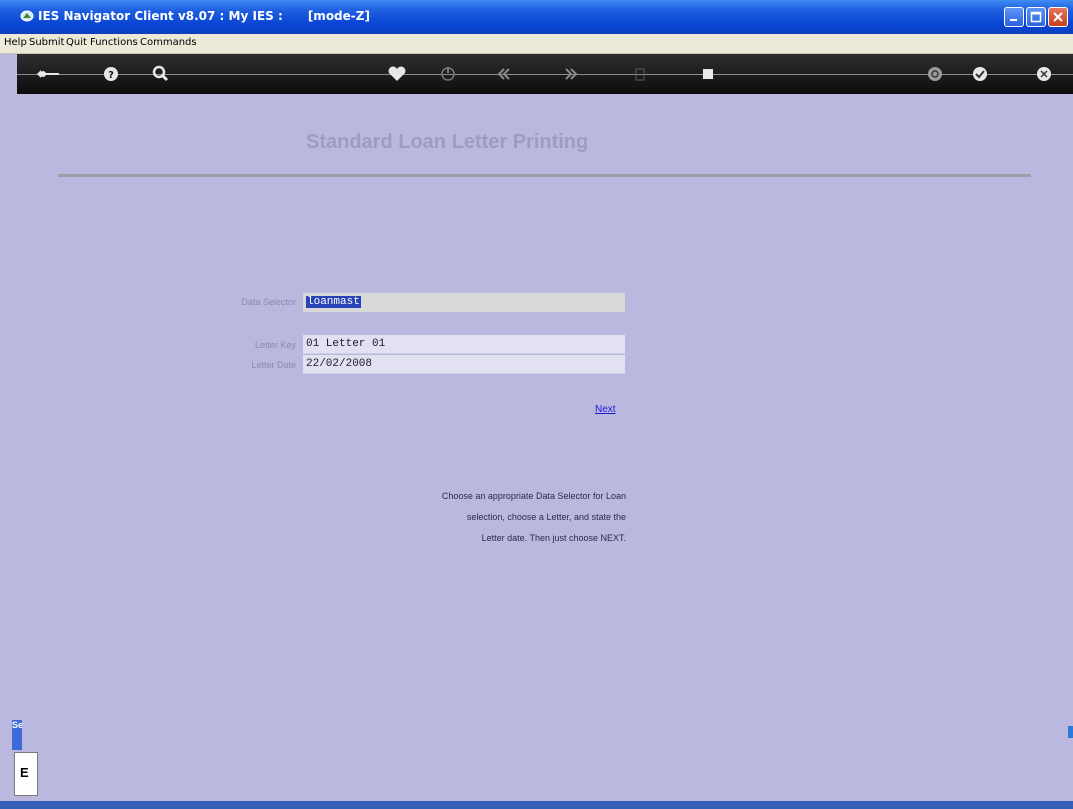  Describe the element at coordinates (168, 42) in the screenshot. I see `menu-commands: Commands` at that location.